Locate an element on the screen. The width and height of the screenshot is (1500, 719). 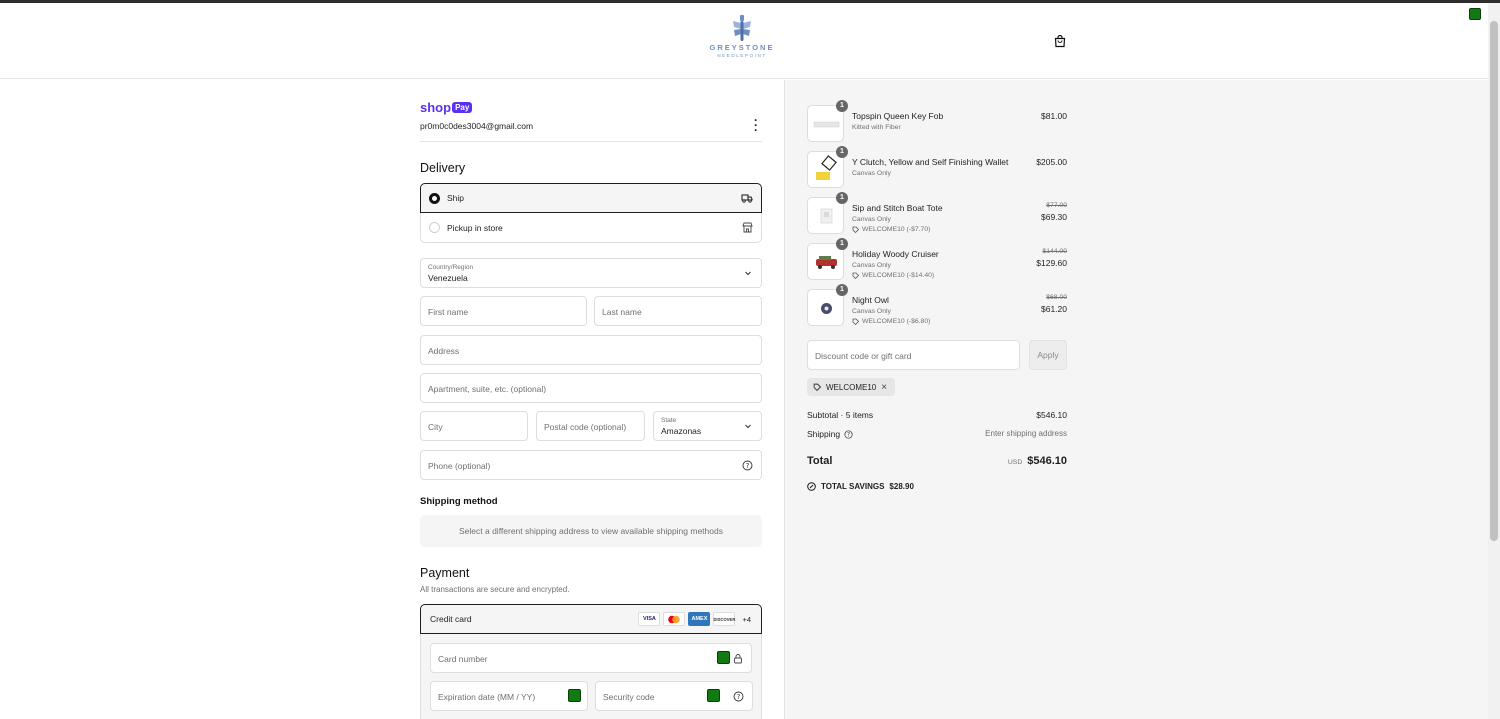
card-brand-icons: VISA AMEX DISCOVER +4 is located at coordinates (694, 619).